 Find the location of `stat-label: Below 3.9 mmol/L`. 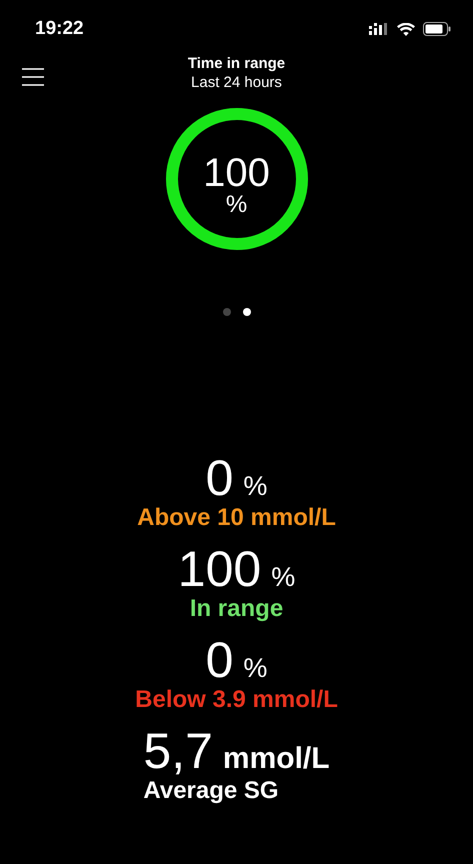

stat-label: Below 3.9 mmol/L is located at coordinates (236, 700).